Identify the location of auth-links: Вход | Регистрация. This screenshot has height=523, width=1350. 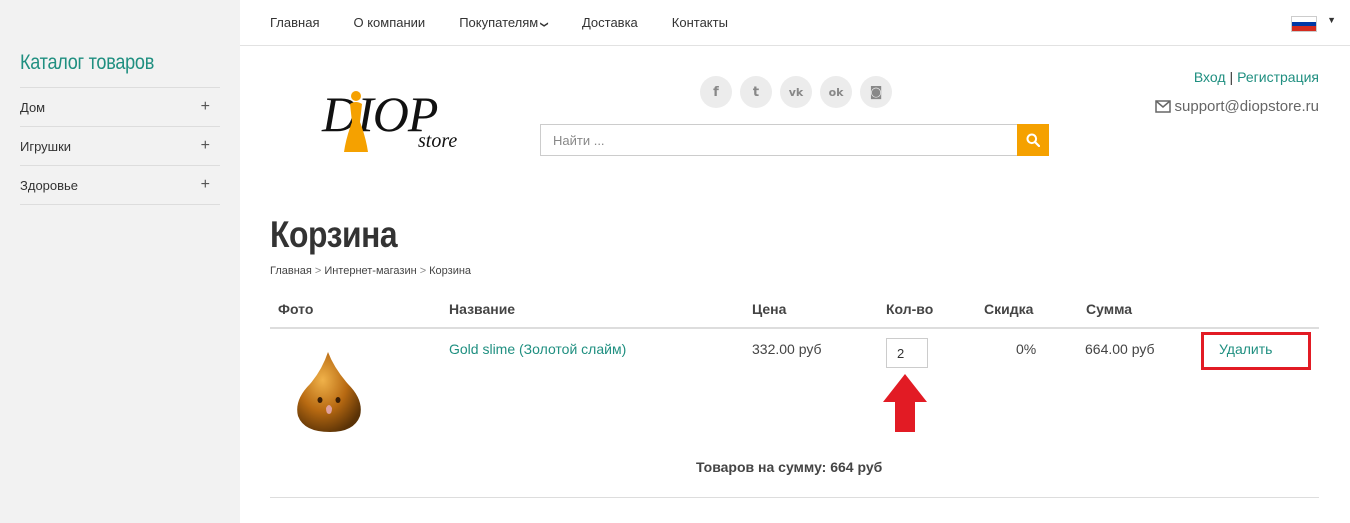
(1256, 77).